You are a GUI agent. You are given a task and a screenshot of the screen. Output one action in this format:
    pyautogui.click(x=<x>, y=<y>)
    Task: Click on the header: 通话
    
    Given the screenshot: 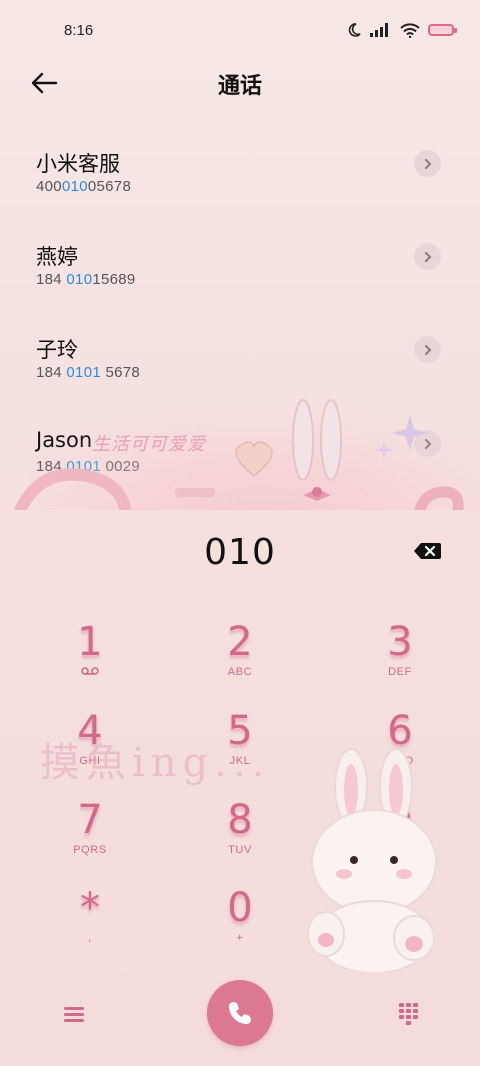 What is the action you would take?
    pyautogui.click(x=240, y=85)
    